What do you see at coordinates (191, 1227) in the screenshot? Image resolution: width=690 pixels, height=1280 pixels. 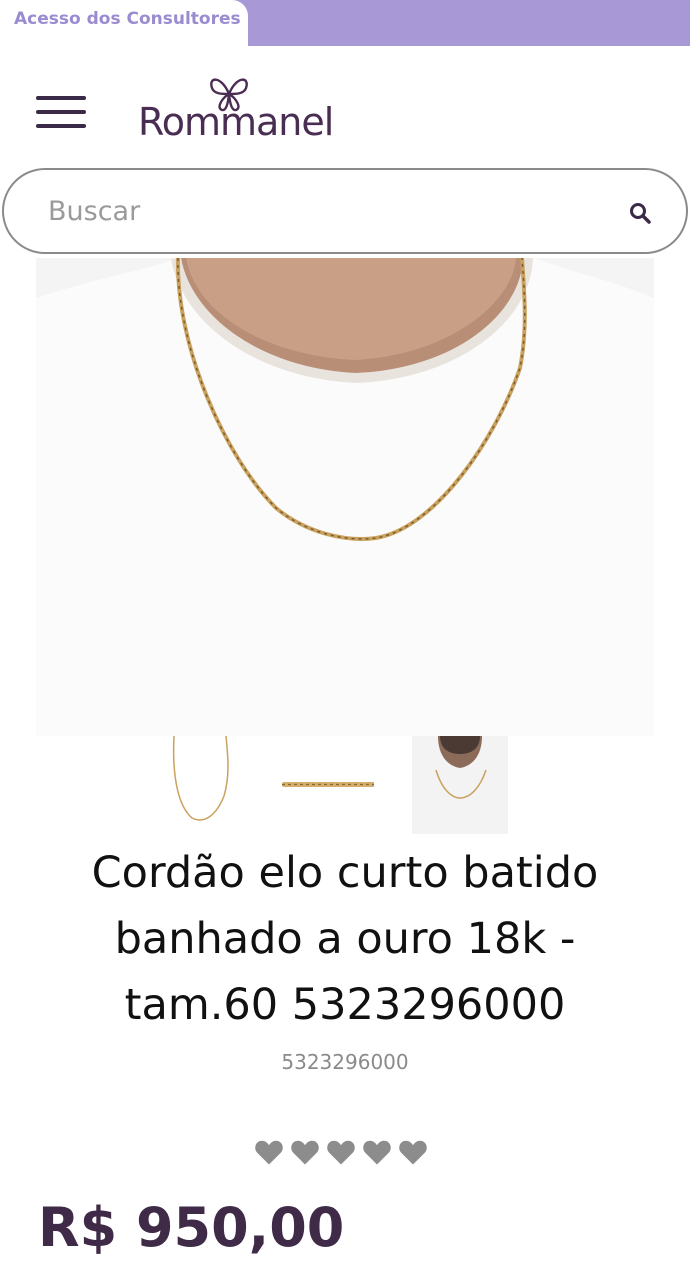 I see `product-price: R$ 950,00` at bounding box center [191, 1227].